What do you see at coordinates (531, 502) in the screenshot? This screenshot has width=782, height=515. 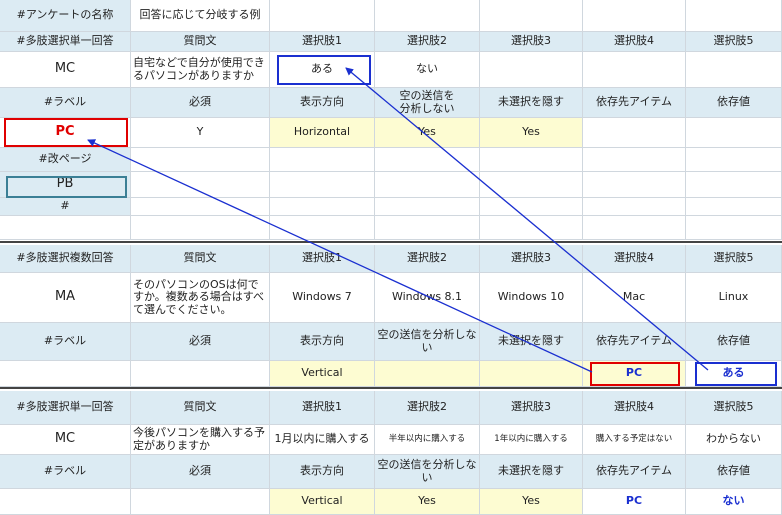 I see `b3-row2-5: Yes` at bounding box center [531, 502].